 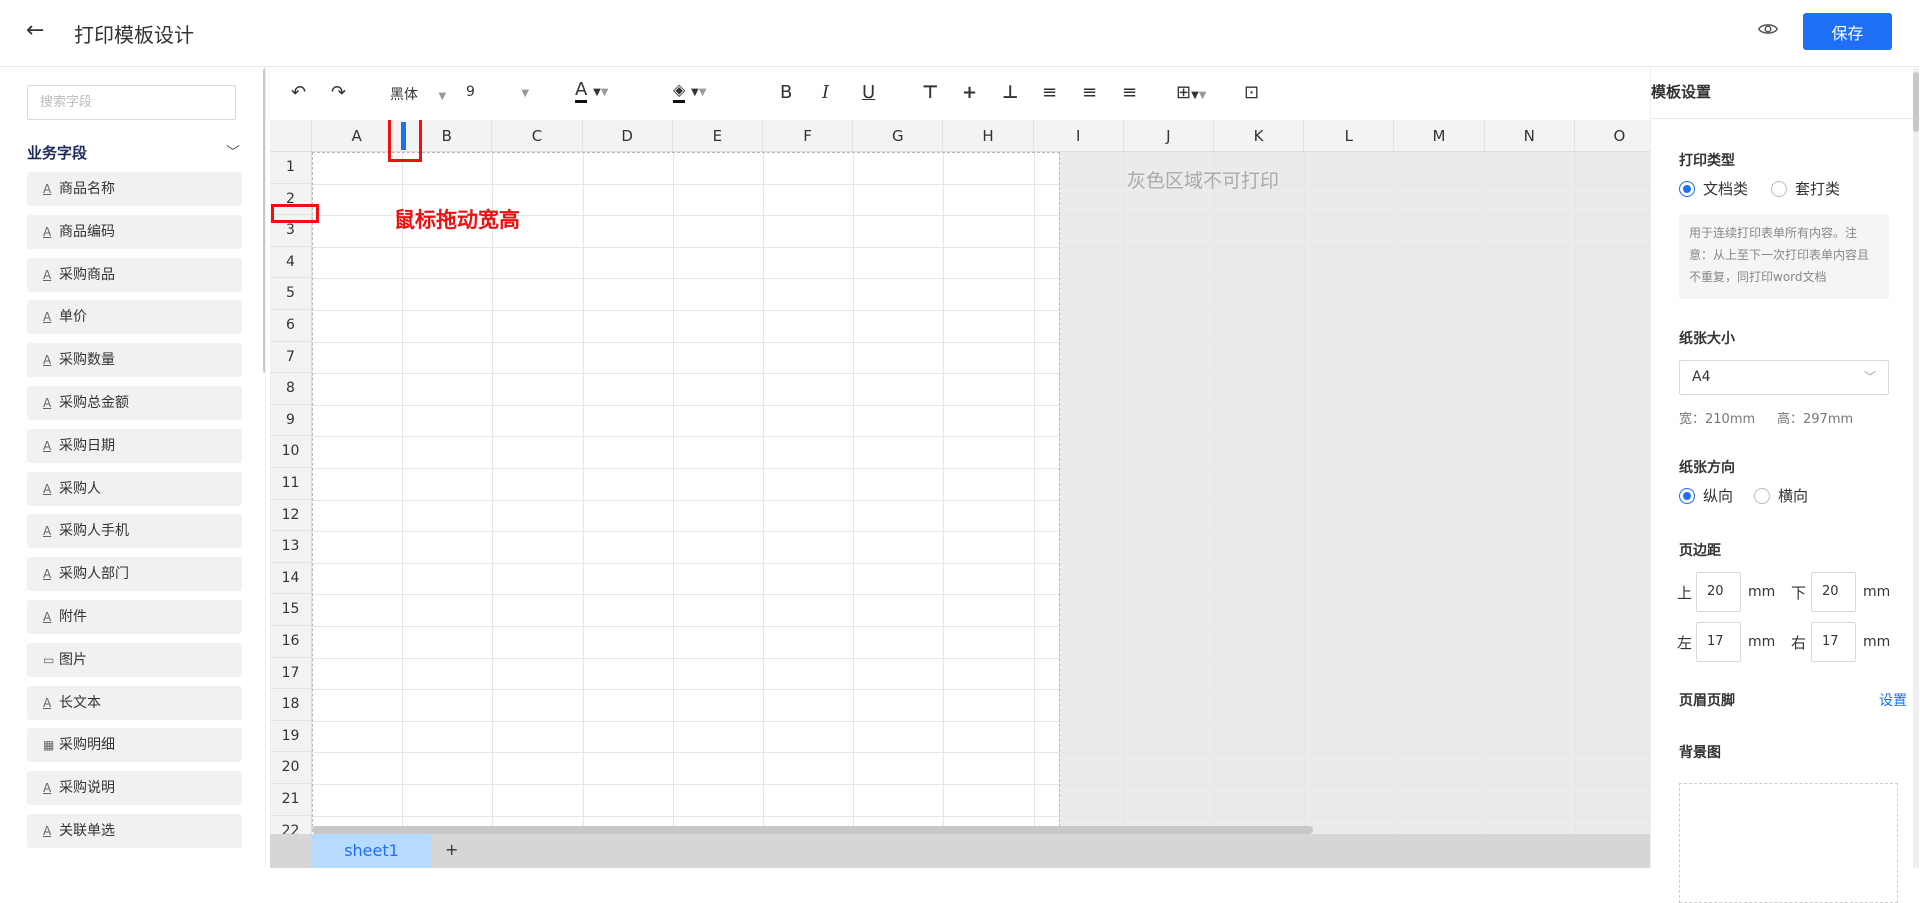 I want to click on field-item: A 关联单选, so click(x=134, y=831).